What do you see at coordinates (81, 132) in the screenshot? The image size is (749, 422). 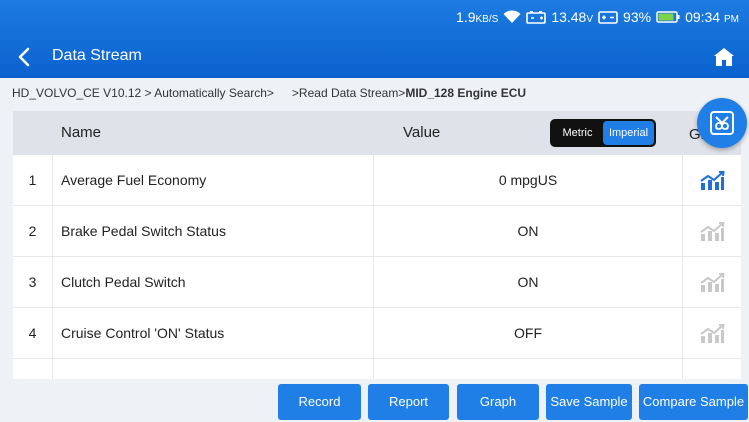 I see `column-header-name: Name` at bounding box center [81, 132].